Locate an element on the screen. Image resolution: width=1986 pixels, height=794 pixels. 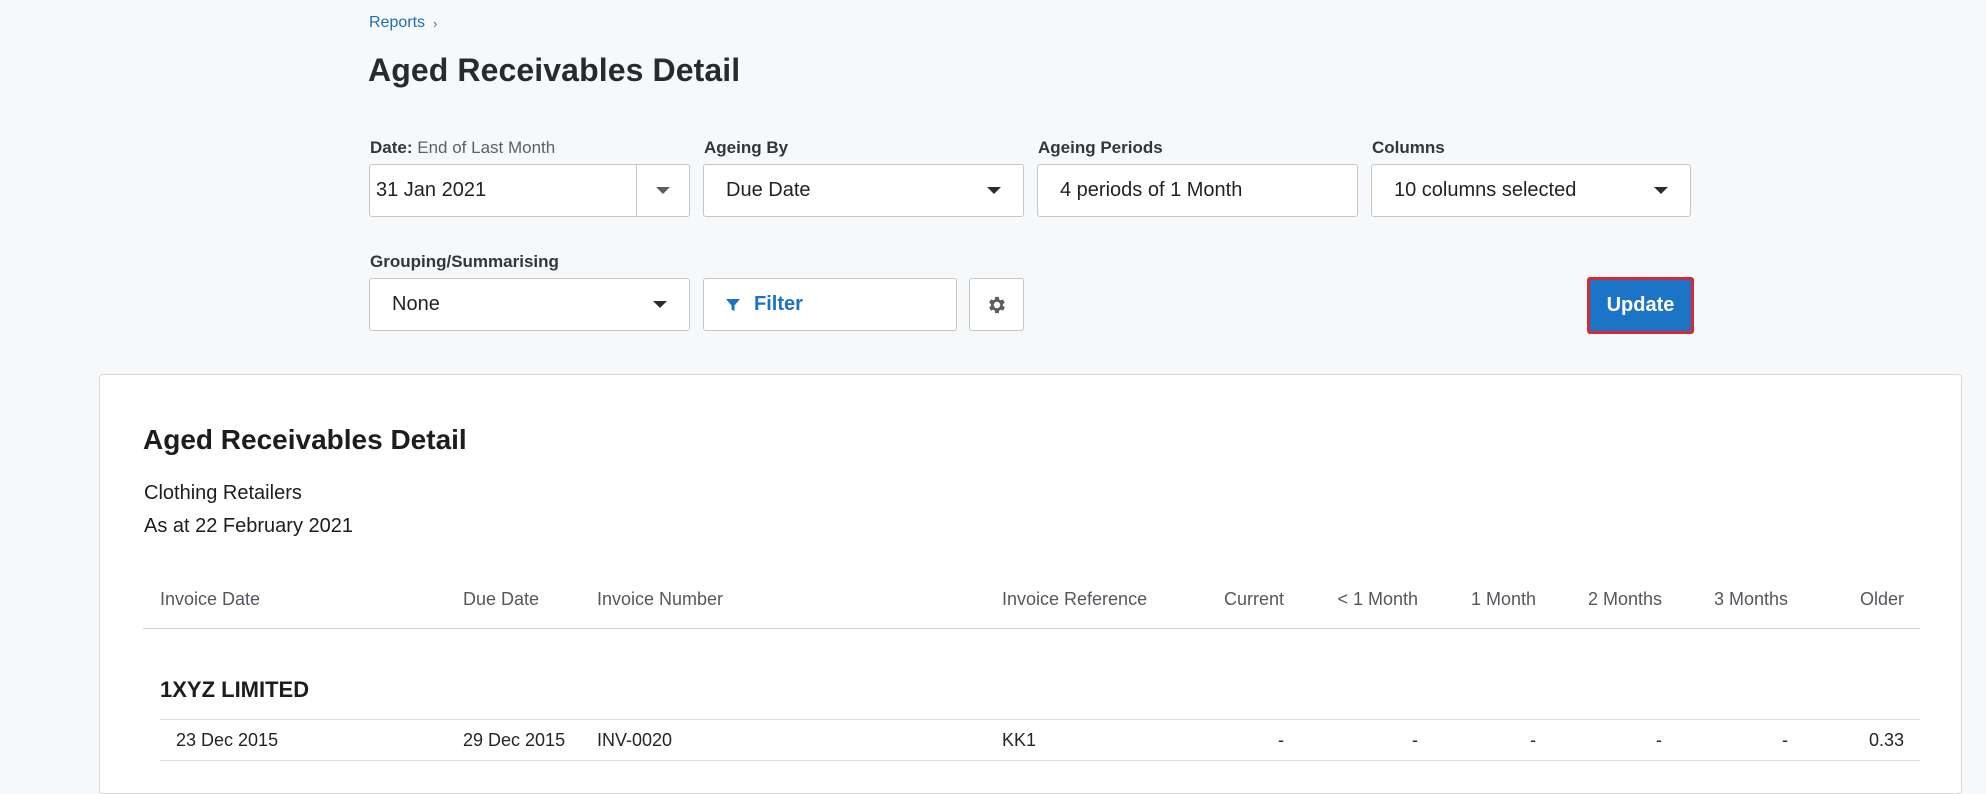
date-dropdown-toggle is located at coordinates (663, 190).